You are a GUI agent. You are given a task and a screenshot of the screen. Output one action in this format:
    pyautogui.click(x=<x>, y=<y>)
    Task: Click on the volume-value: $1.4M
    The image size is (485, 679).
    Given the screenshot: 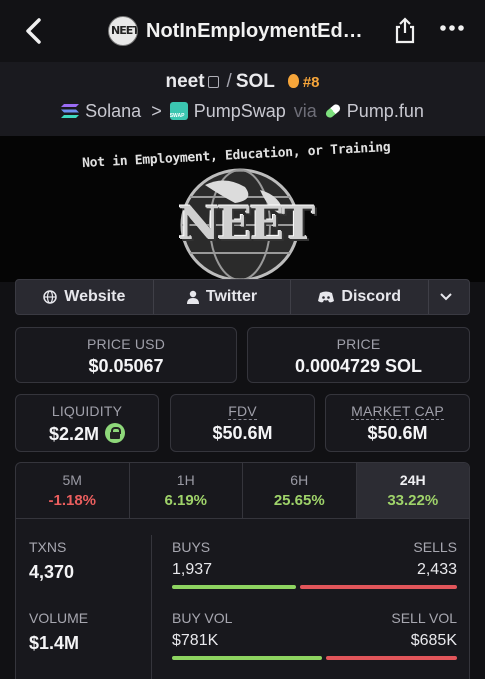 What is the action you would take?
    pyautogui.click(x=54, y=643)
    